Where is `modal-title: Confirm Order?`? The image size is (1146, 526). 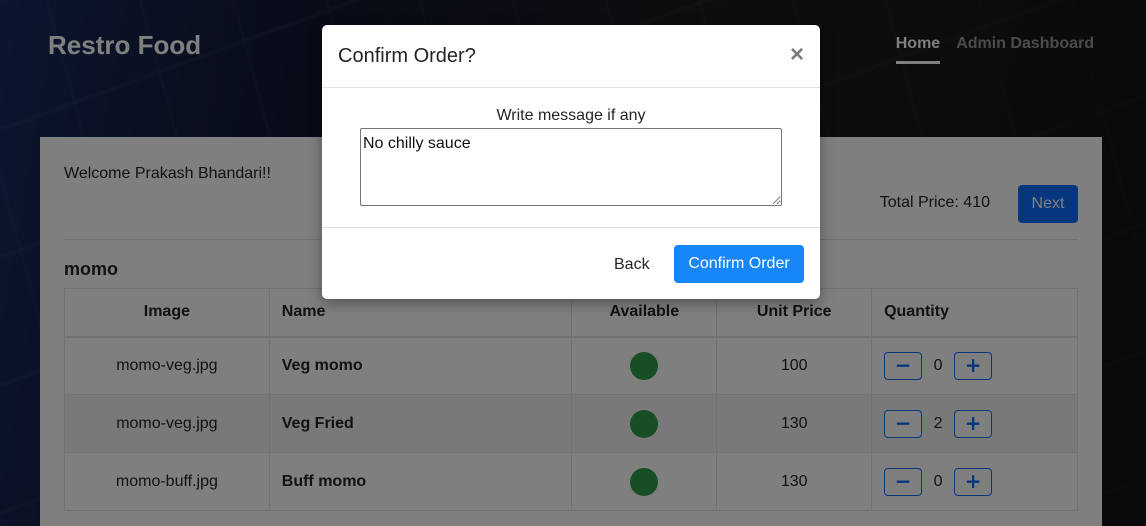
modal-title: Confirm Order? is located at coordinates (407, 56).